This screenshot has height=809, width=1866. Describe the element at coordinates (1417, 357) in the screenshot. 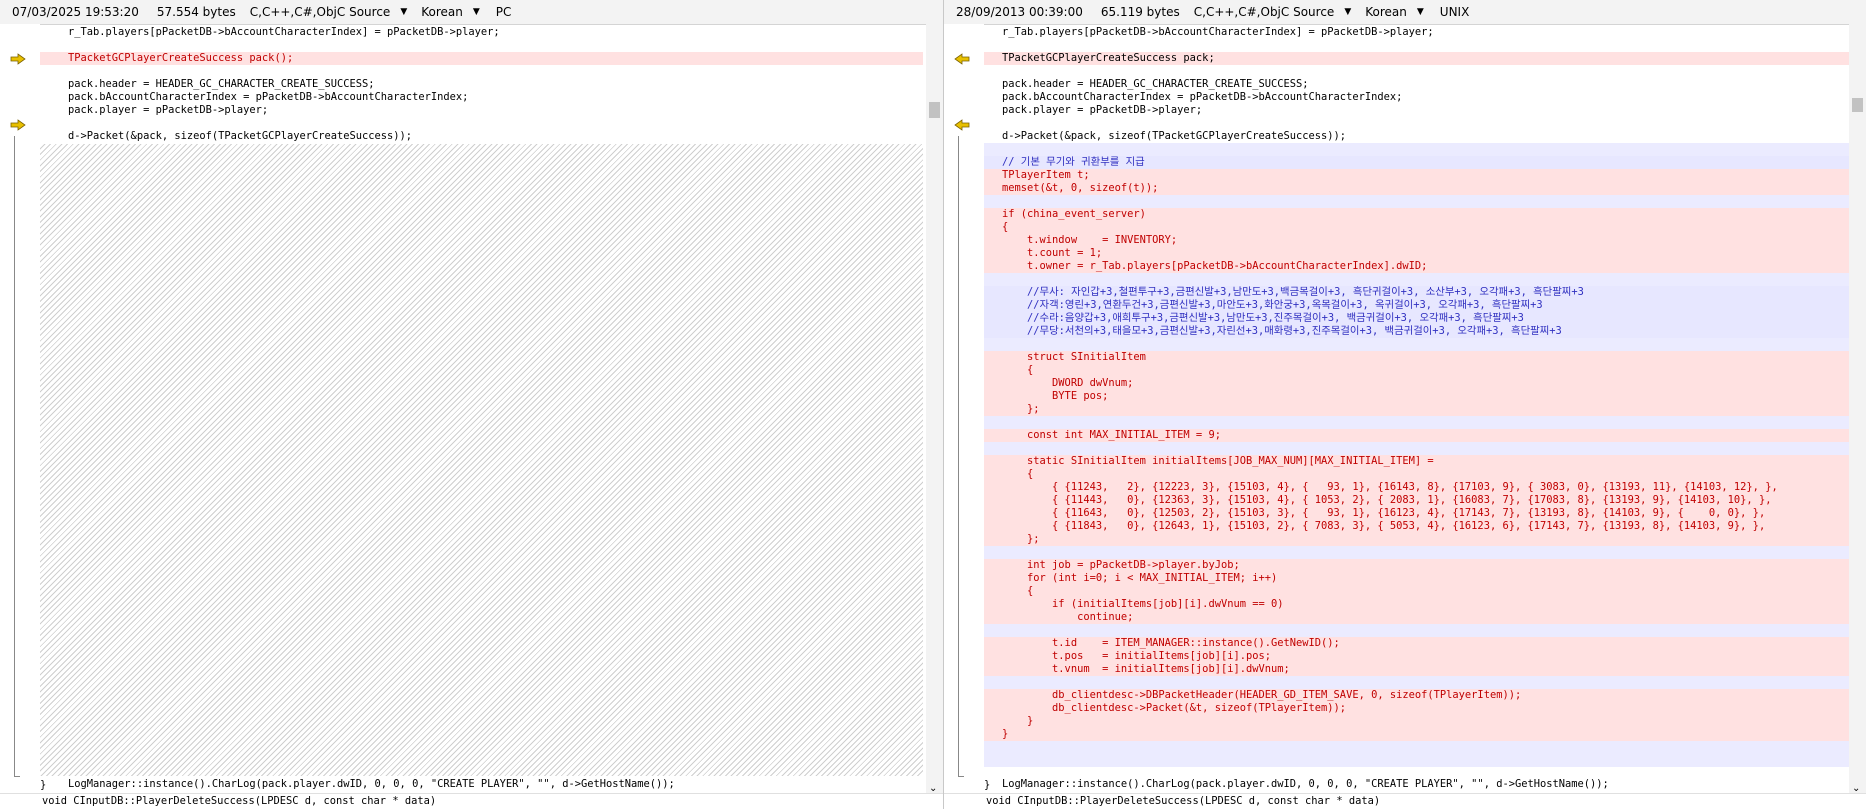

I see `code-line-added: struct SInitialItem` at that location.